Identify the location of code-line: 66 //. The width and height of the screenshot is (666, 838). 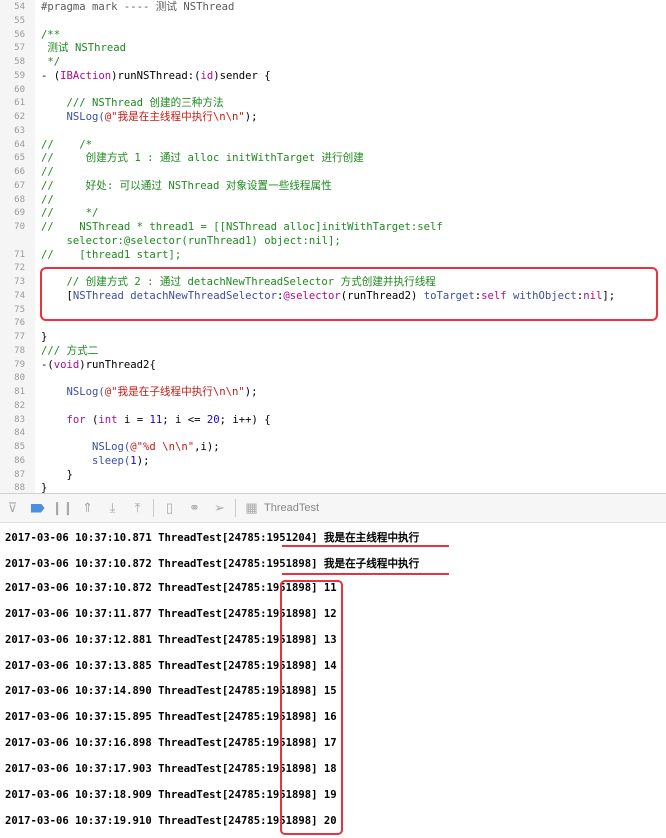
(333, 172).